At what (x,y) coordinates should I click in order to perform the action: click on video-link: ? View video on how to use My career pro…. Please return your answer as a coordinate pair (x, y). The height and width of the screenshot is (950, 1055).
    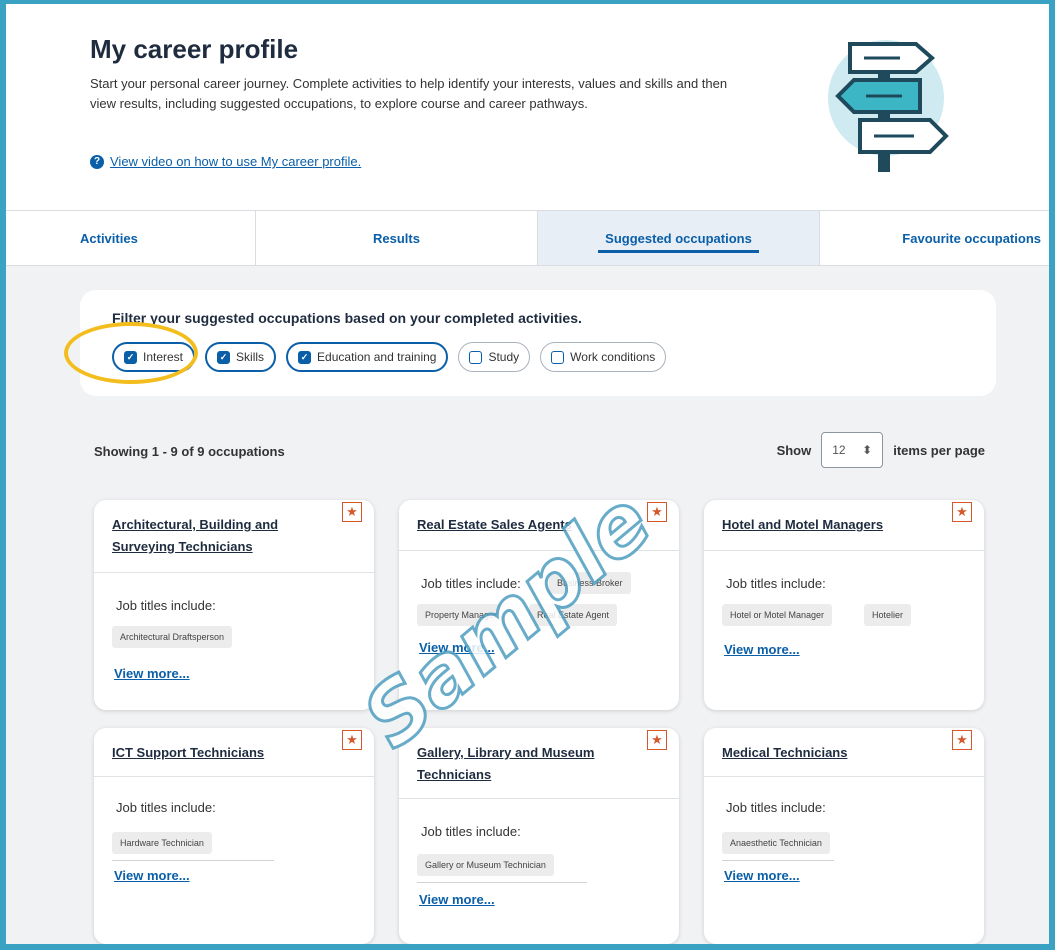
    Looking at the image, I should click on (225, 161).